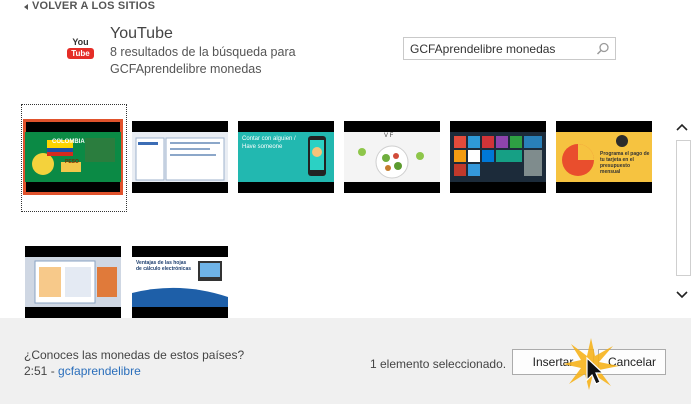 The height and width of the screenshot is (404, 691). Describe the element at coordinates (683, 208) in the screenshot. I see `scroll-thumb` at that location.